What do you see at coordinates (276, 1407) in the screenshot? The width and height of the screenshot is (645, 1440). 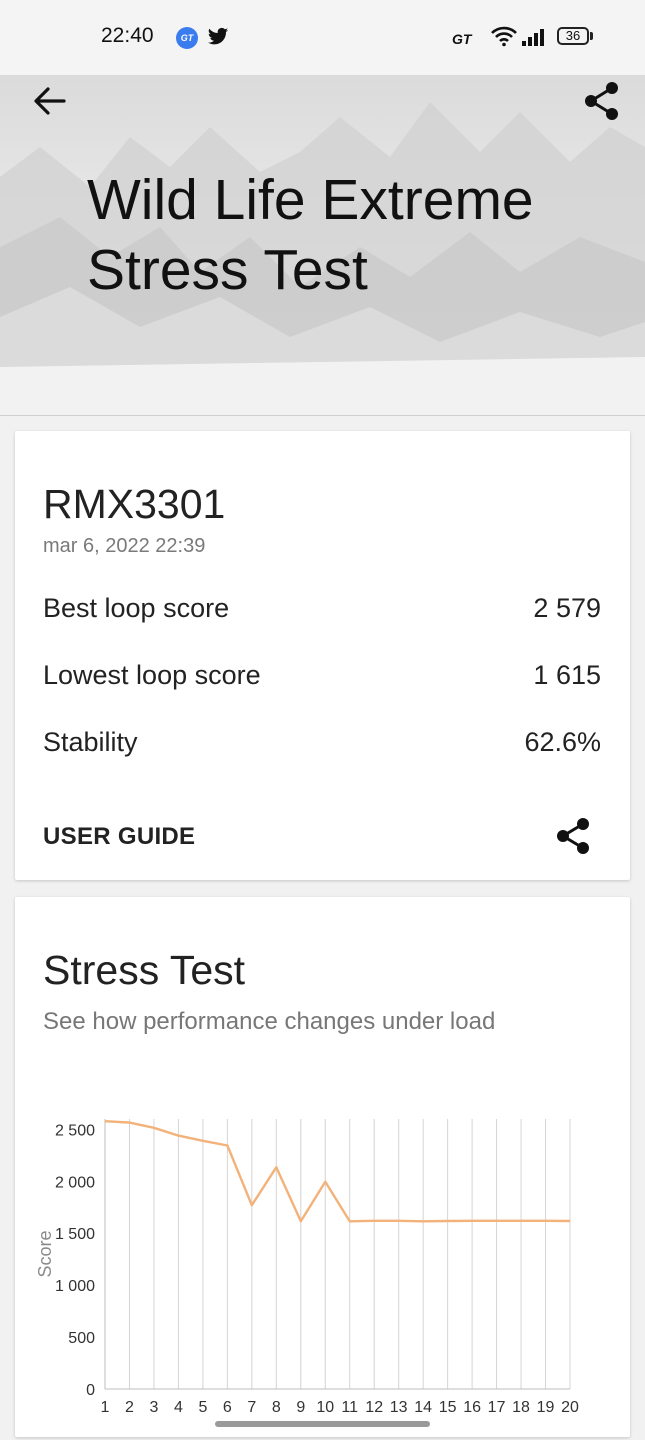 I see `chart-x-tick-label: 8` at bounding box center [276, 1407].